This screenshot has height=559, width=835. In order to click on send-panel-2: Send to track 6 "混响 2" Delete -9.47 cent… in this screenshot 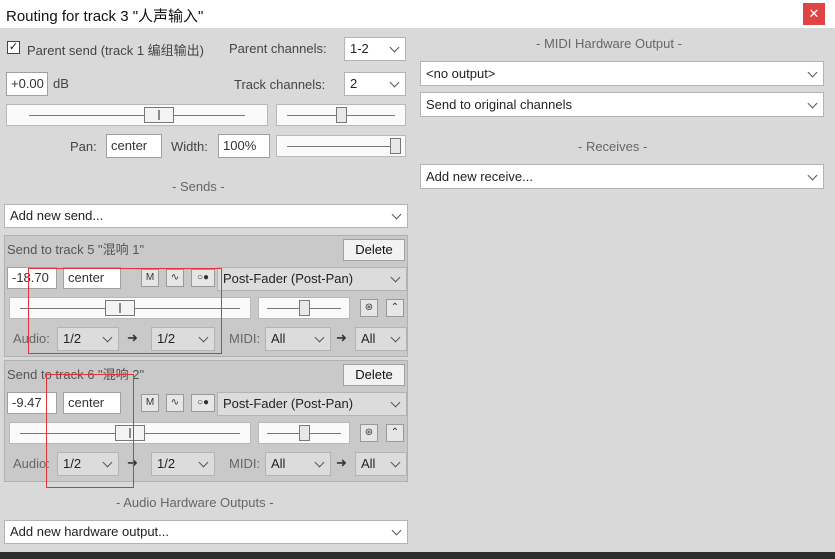, I will do `click(206, 421)`.